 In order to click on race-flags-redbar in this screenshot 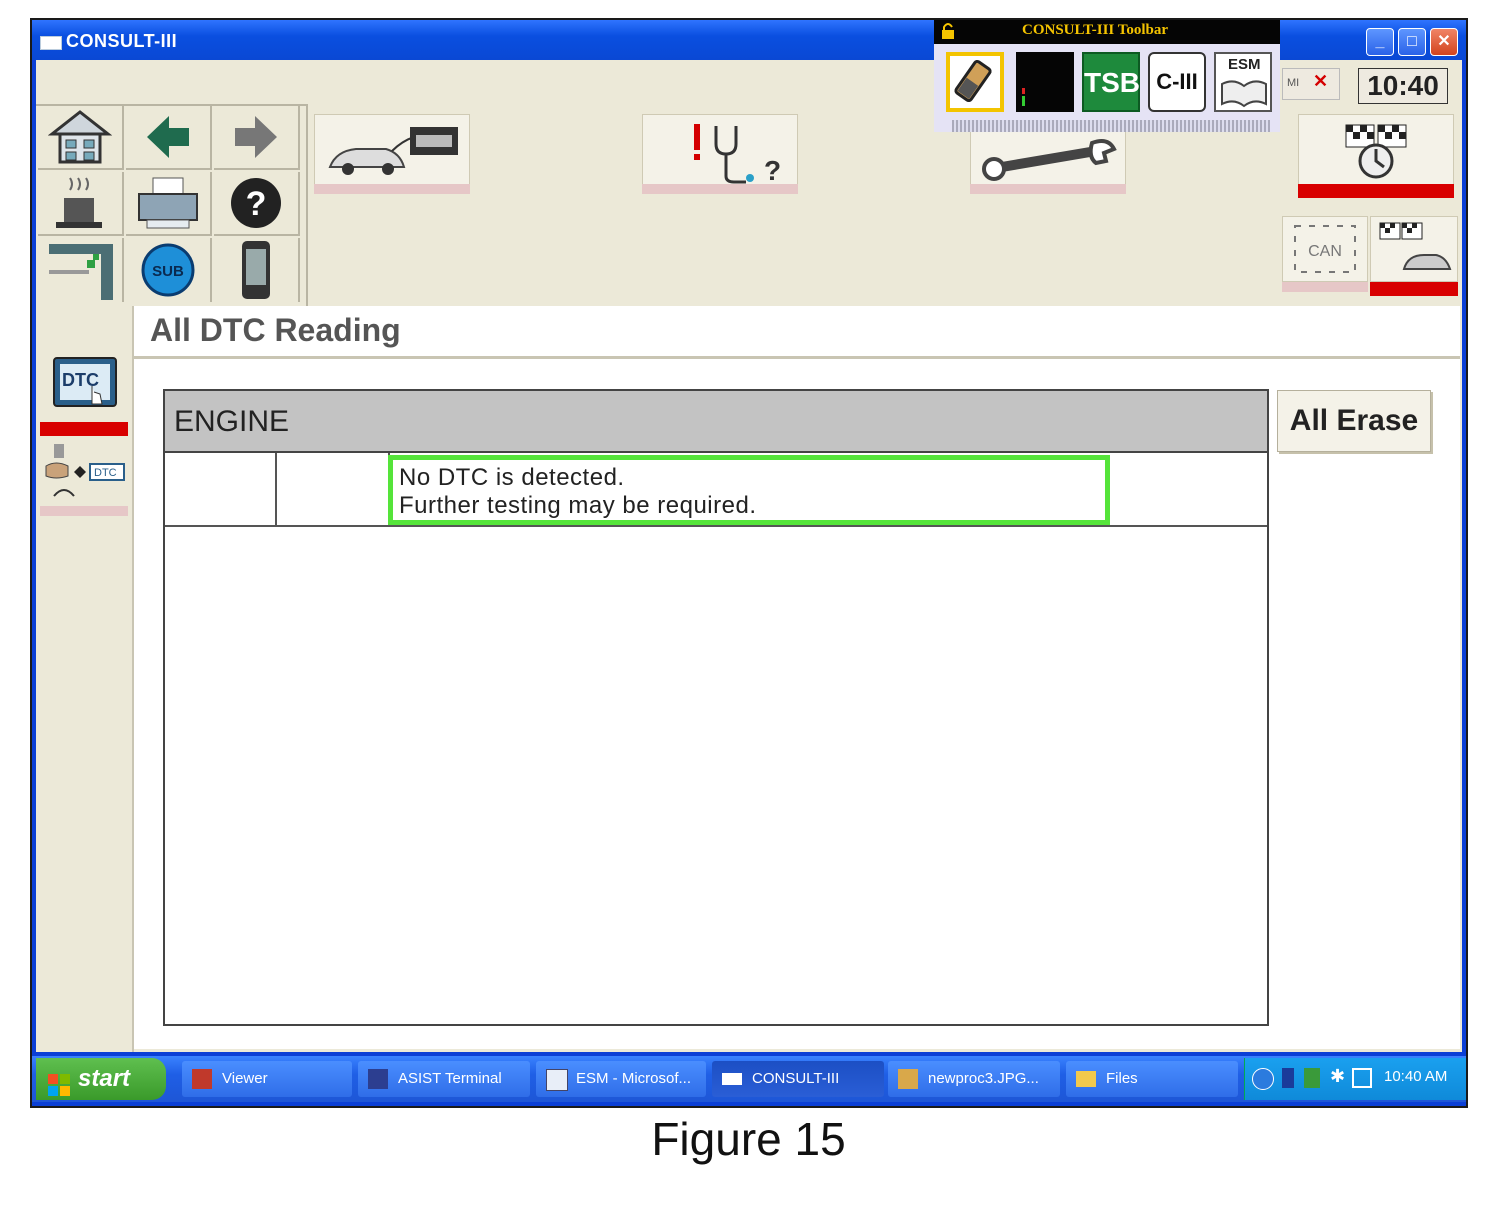, I will do `click(1376, 191)`.